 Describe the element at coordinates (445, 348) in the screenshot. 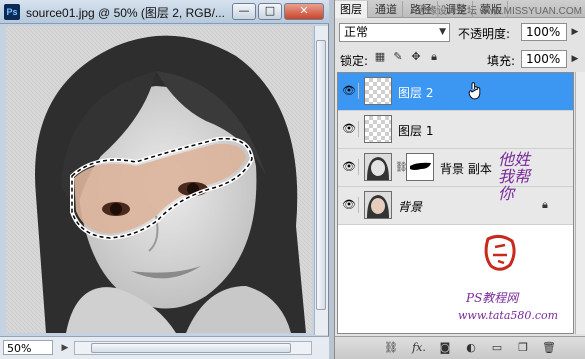

I see `add-mask-icon: ◙` at that location.